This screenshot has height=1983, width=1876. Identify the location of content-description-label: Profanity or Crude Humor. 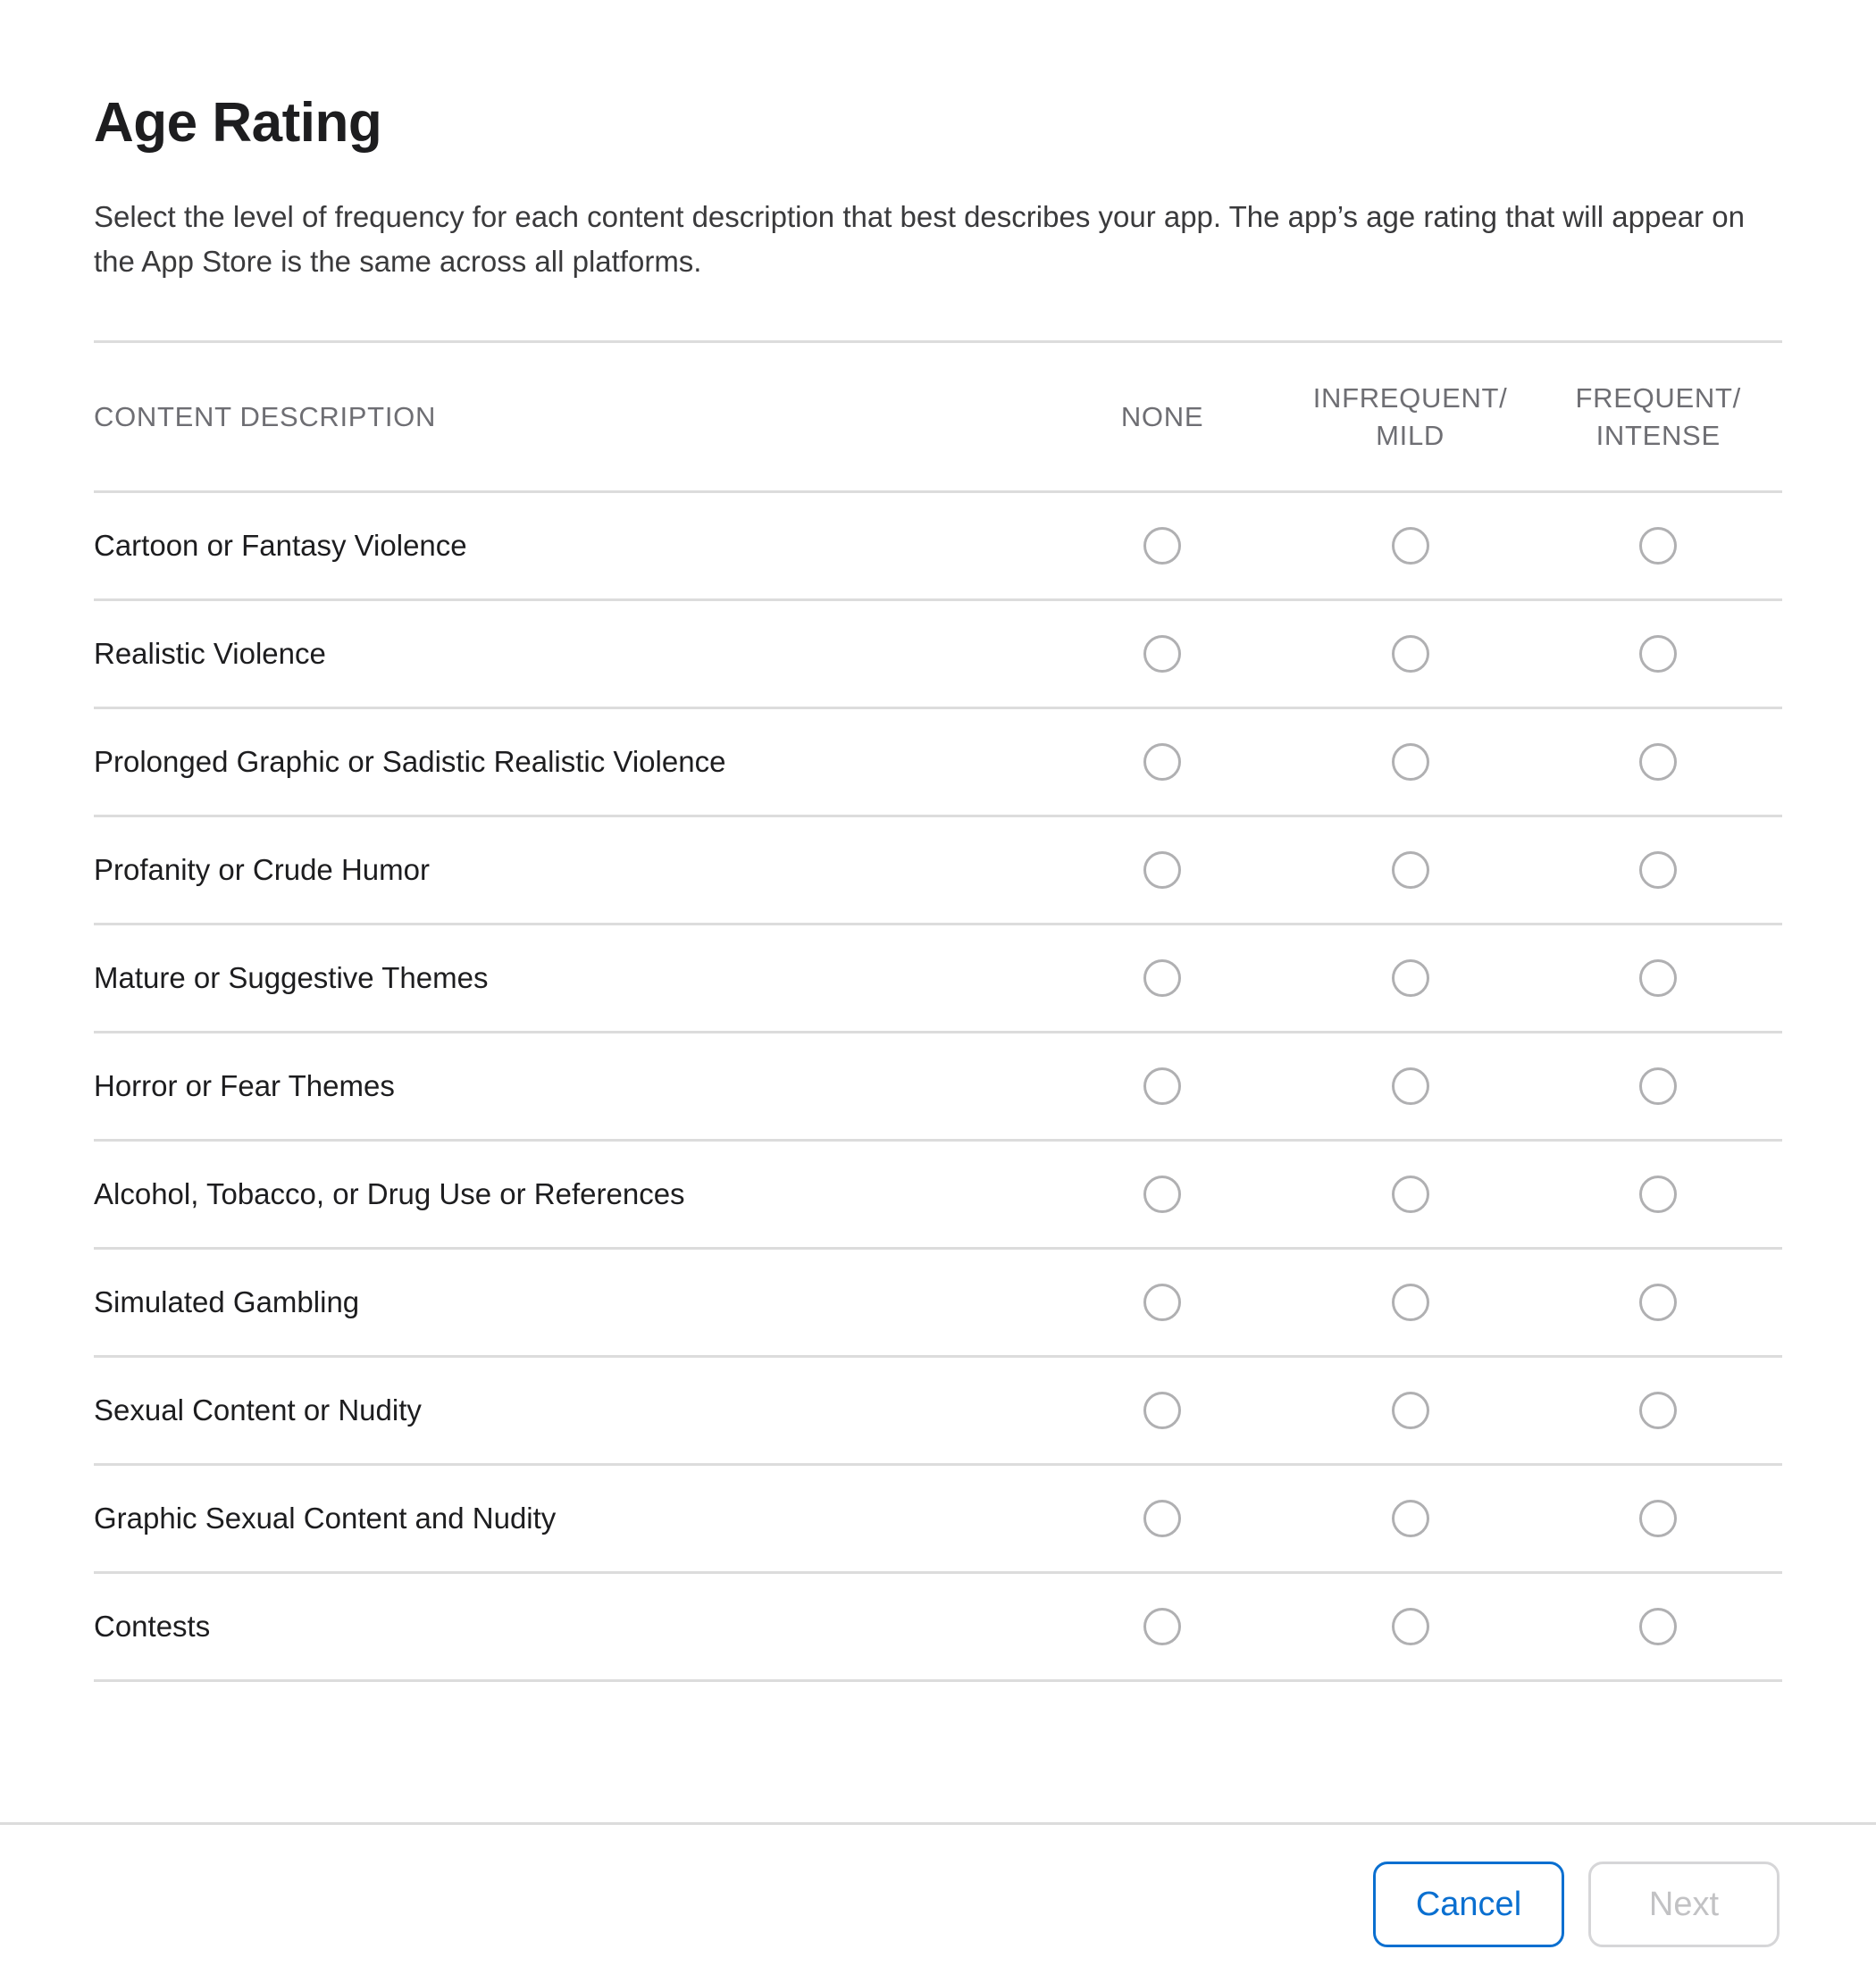
(566, 871).